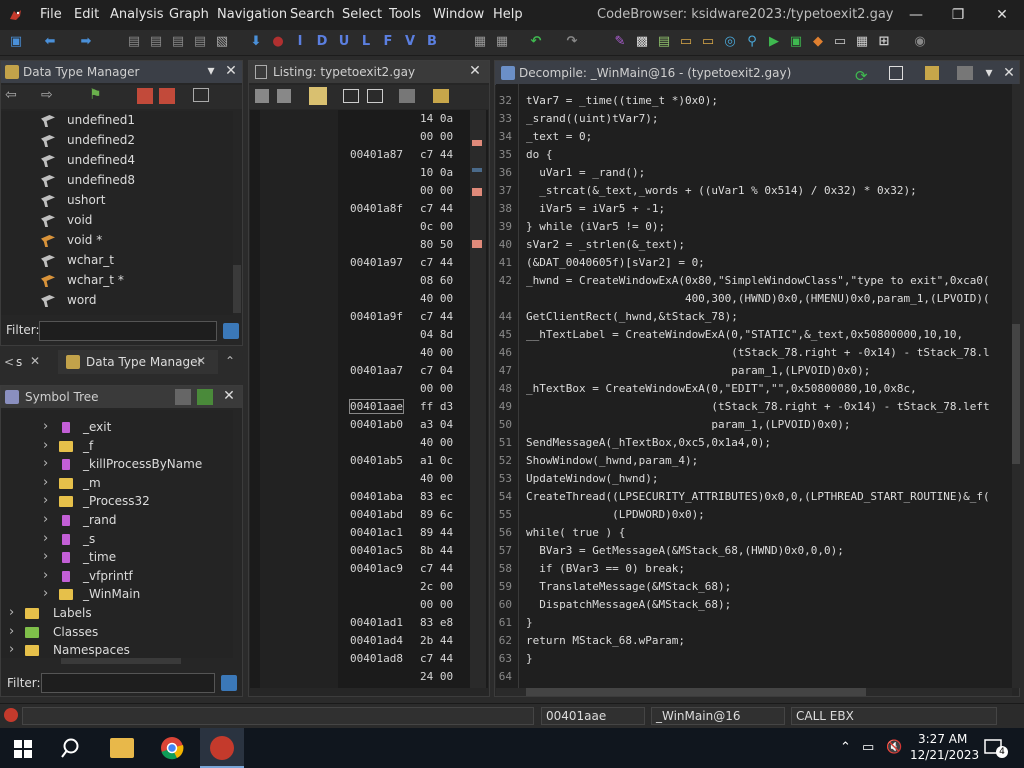 The width and height of the screenshot is (1024, 768). What do you see at coordinates (312, 14) in the screenshot?
I see `menu-search: Search` at bounding box center [312, 14].